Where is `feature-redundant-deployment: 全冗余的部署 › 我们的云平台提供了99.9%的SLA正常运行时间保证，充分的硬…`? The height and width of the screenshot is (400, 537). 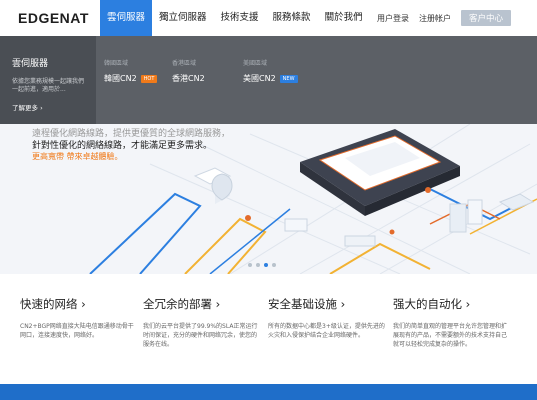
feature-redundant-deployment: 全冗余的部署 › 我们的云平台提供了99.9%的SLA正常运行时间保证，充分的硬… is located at coordinates (202, 322).